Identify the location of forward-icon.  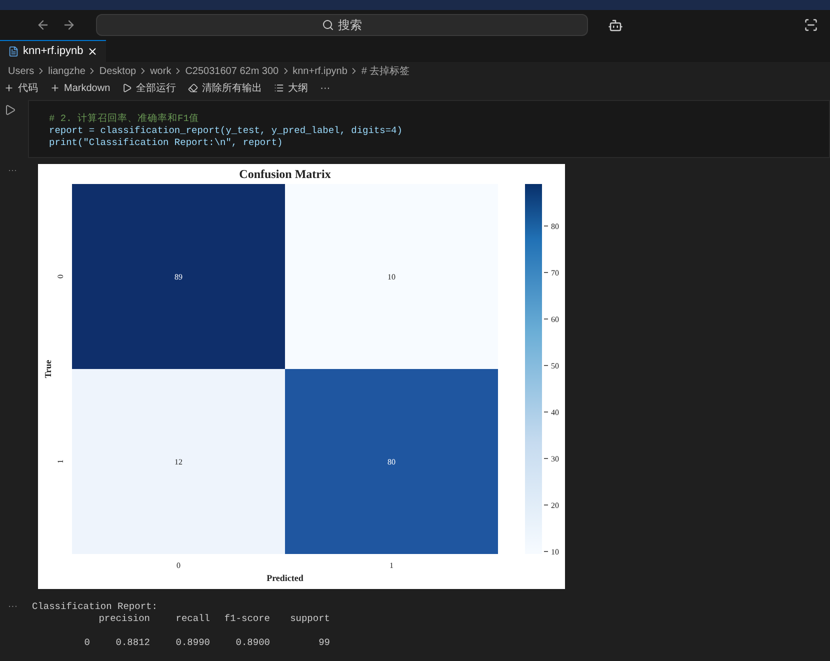
(69, 25).